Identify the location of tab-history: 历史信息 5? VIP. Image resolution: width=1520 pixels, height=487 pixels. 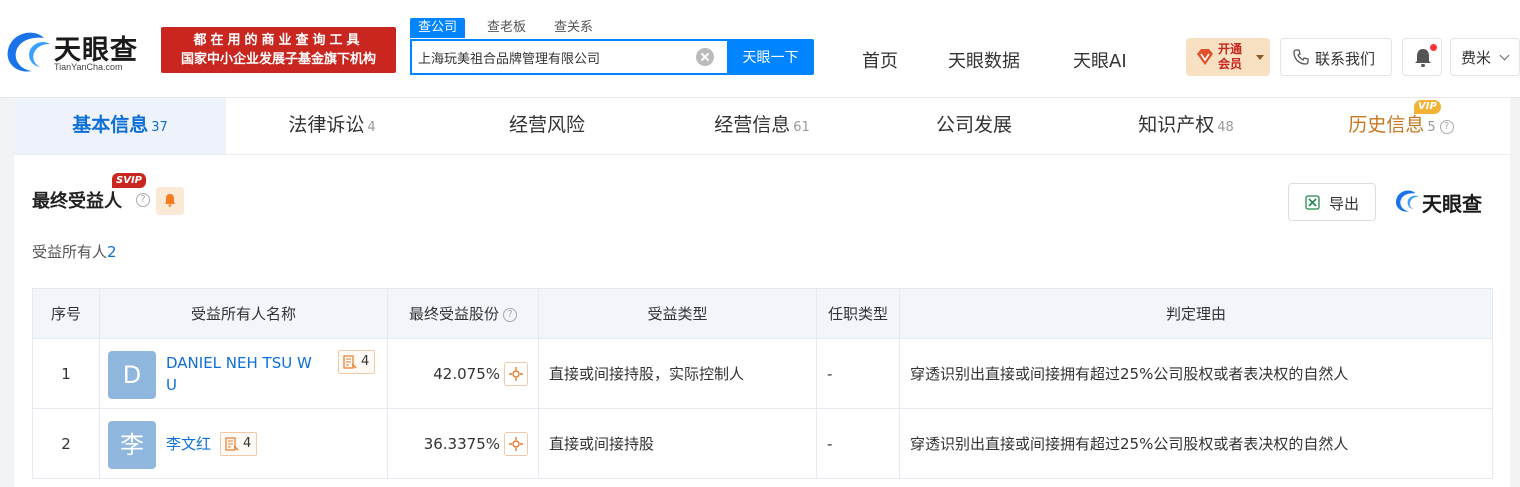
(1401, 126).